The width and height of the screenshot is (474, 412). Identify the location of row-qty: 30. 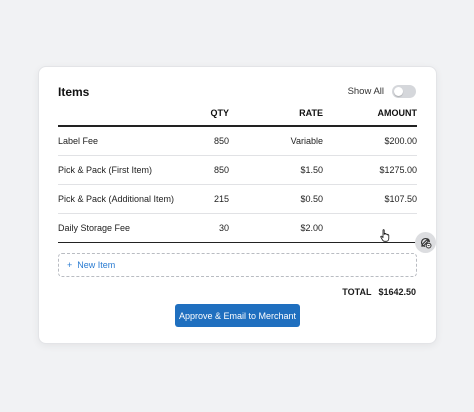
(223, 228).